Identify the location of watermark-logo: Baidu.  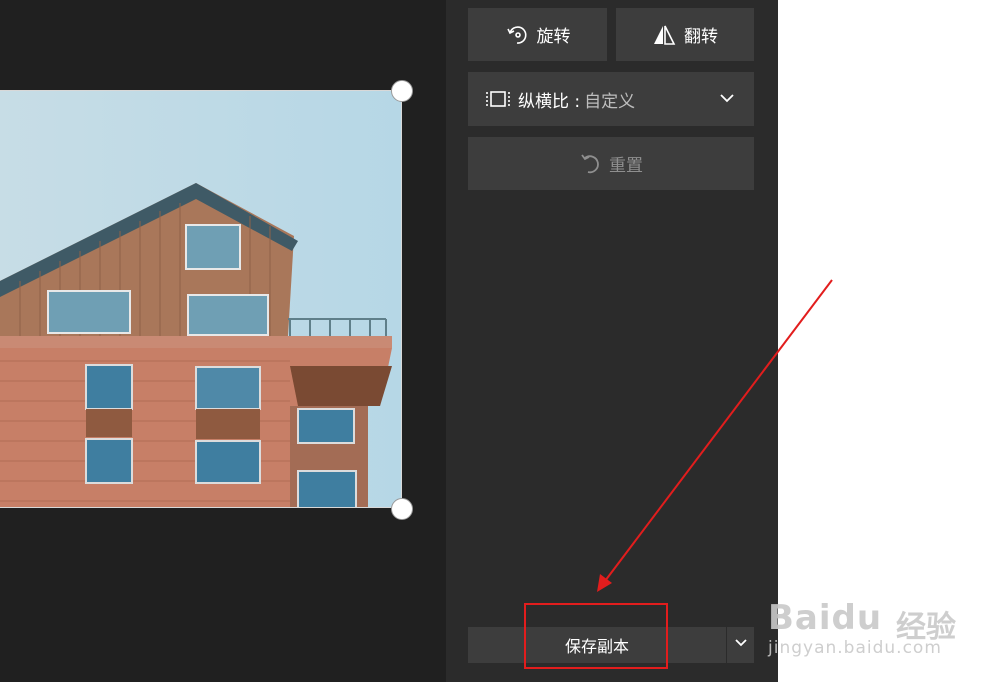
(825, 618).